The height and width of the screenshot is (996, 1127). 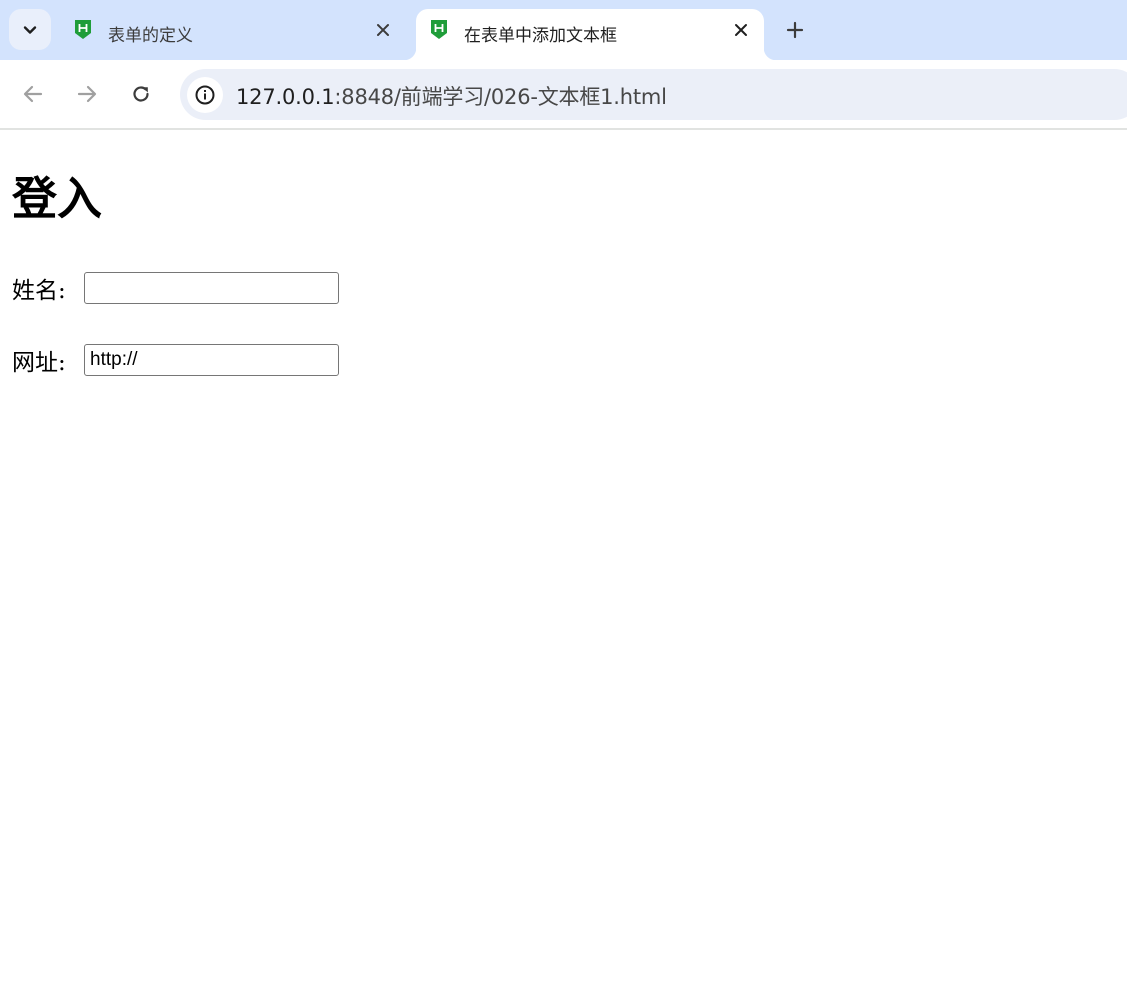 What do you see at coordinates (211, 288) in the screenshot?
I see `name-input` at bounding box center [211, 288].